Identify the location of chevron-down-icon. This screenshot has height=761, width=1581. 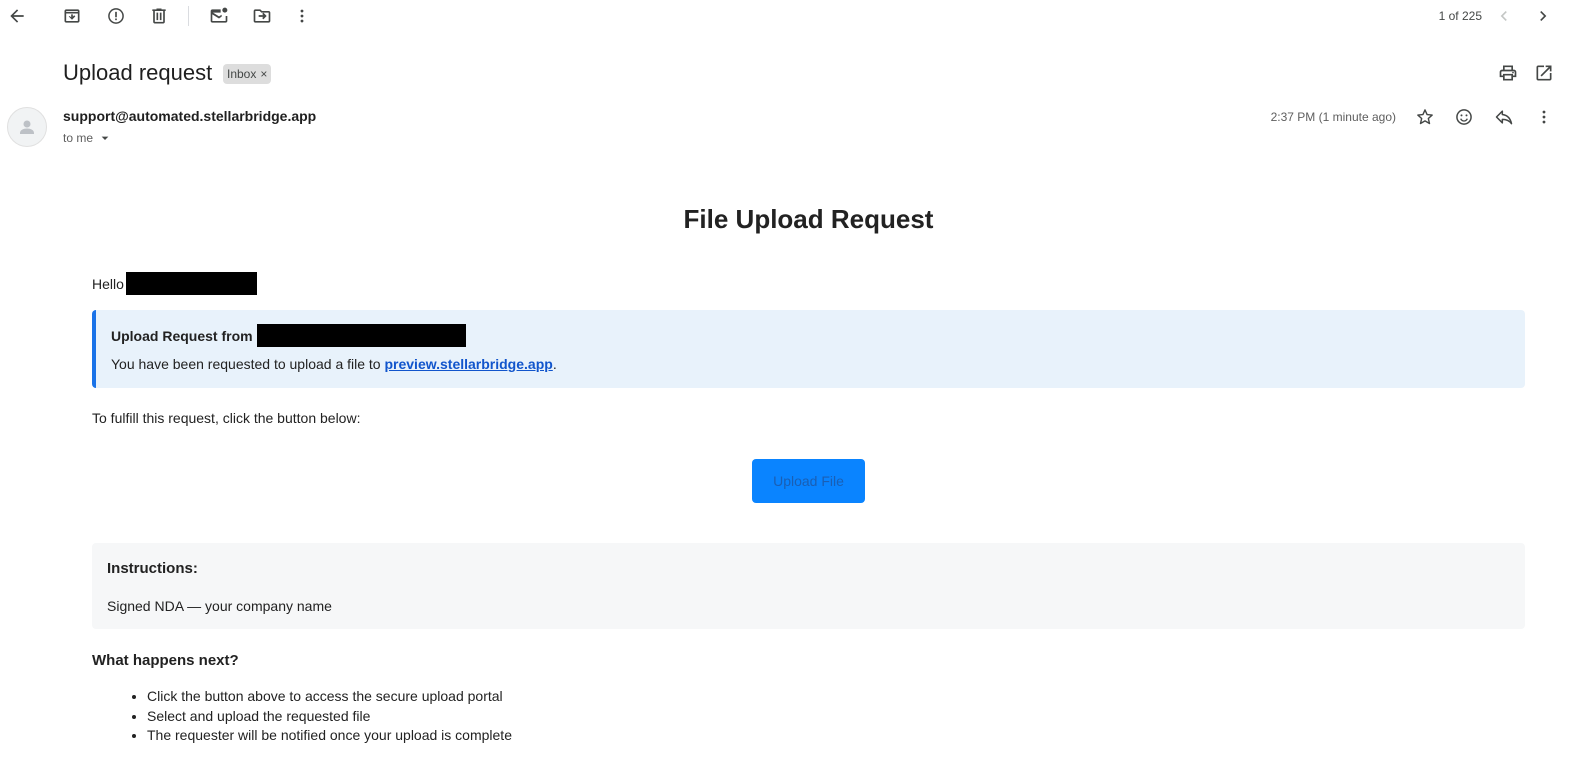
(105, 138).